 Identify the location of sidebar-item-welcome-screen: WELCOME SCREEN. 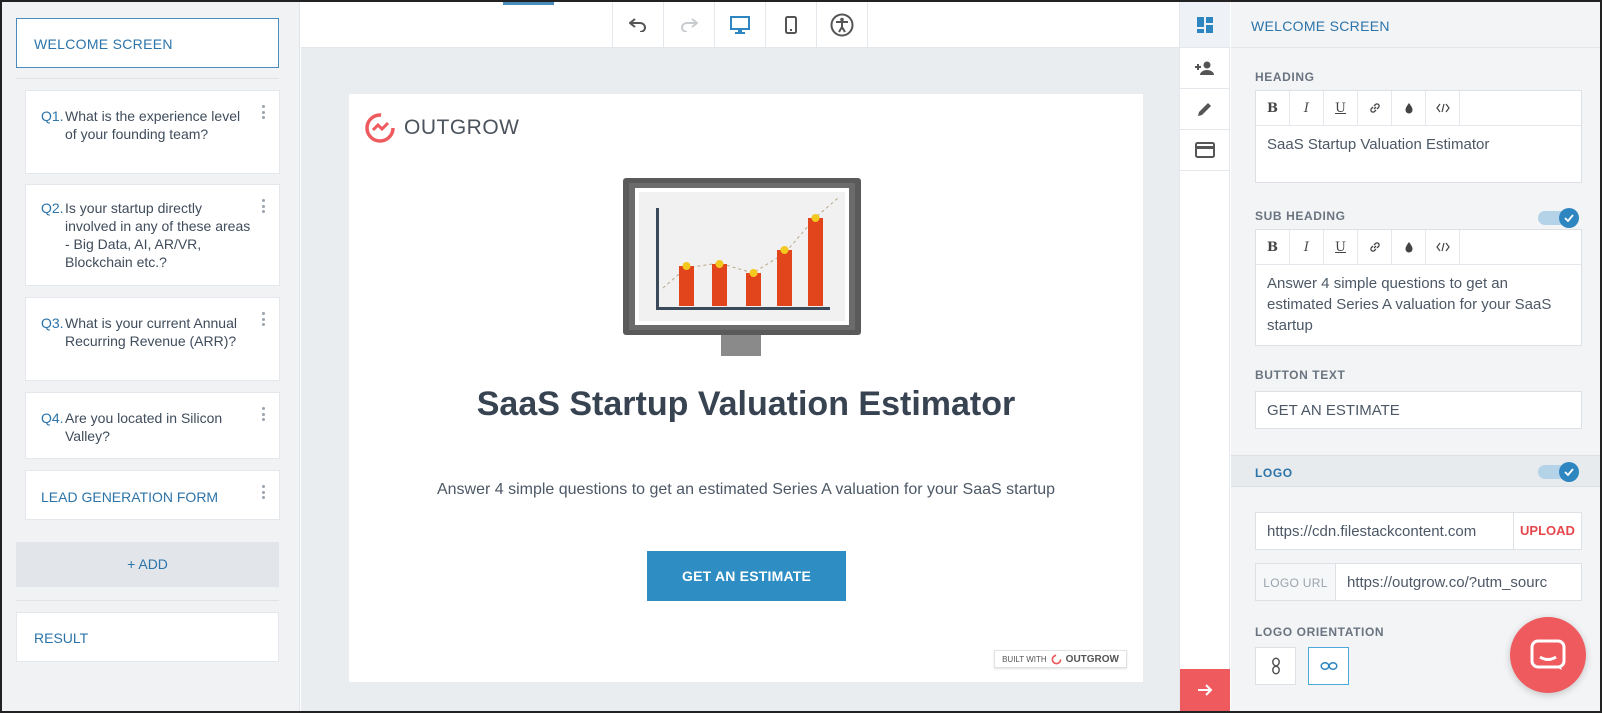
(147, 43).